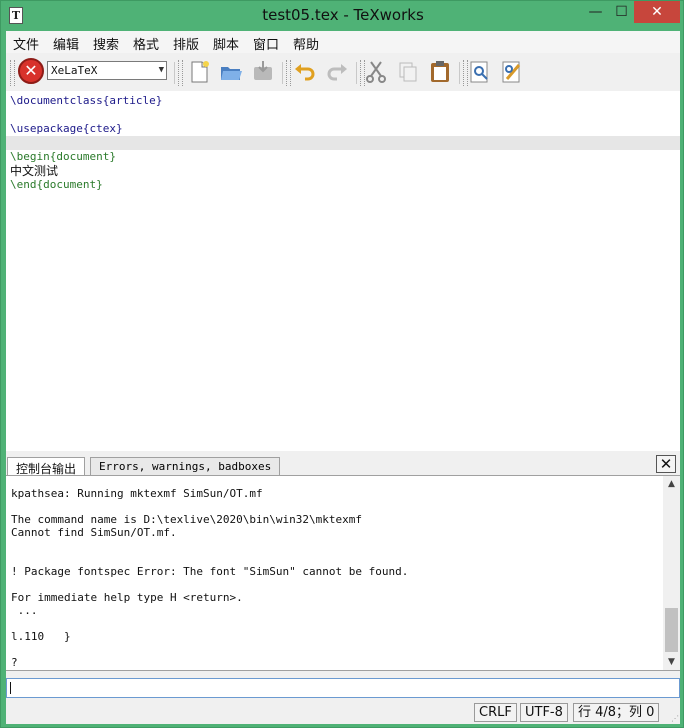 This screenshot has height=728, width=684. I want to click on find-icon, so click(480, 72).